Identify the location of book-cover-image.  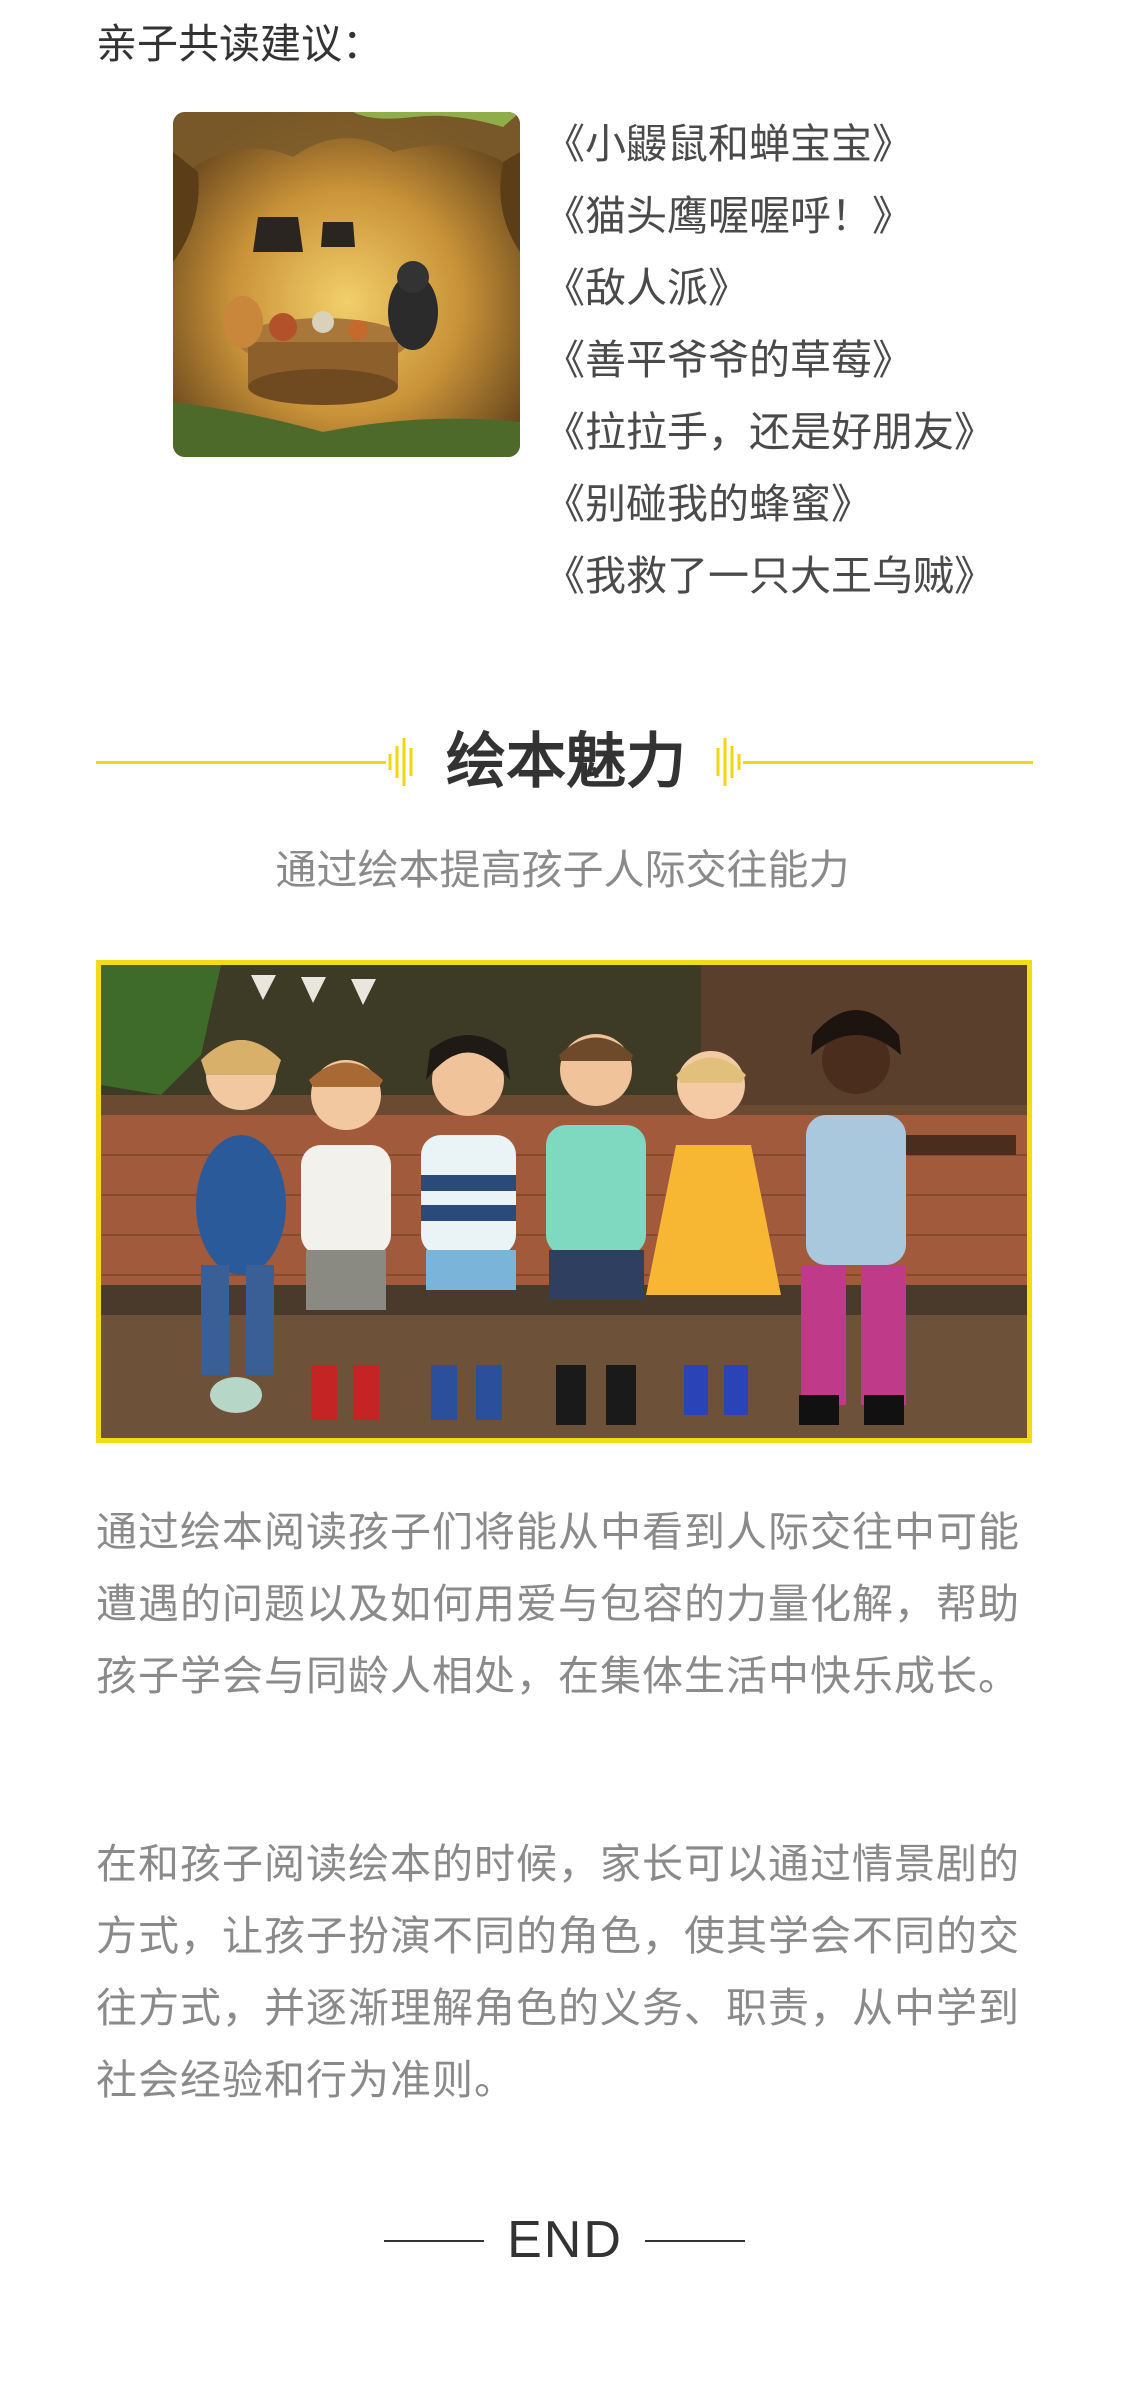
(346, 284).